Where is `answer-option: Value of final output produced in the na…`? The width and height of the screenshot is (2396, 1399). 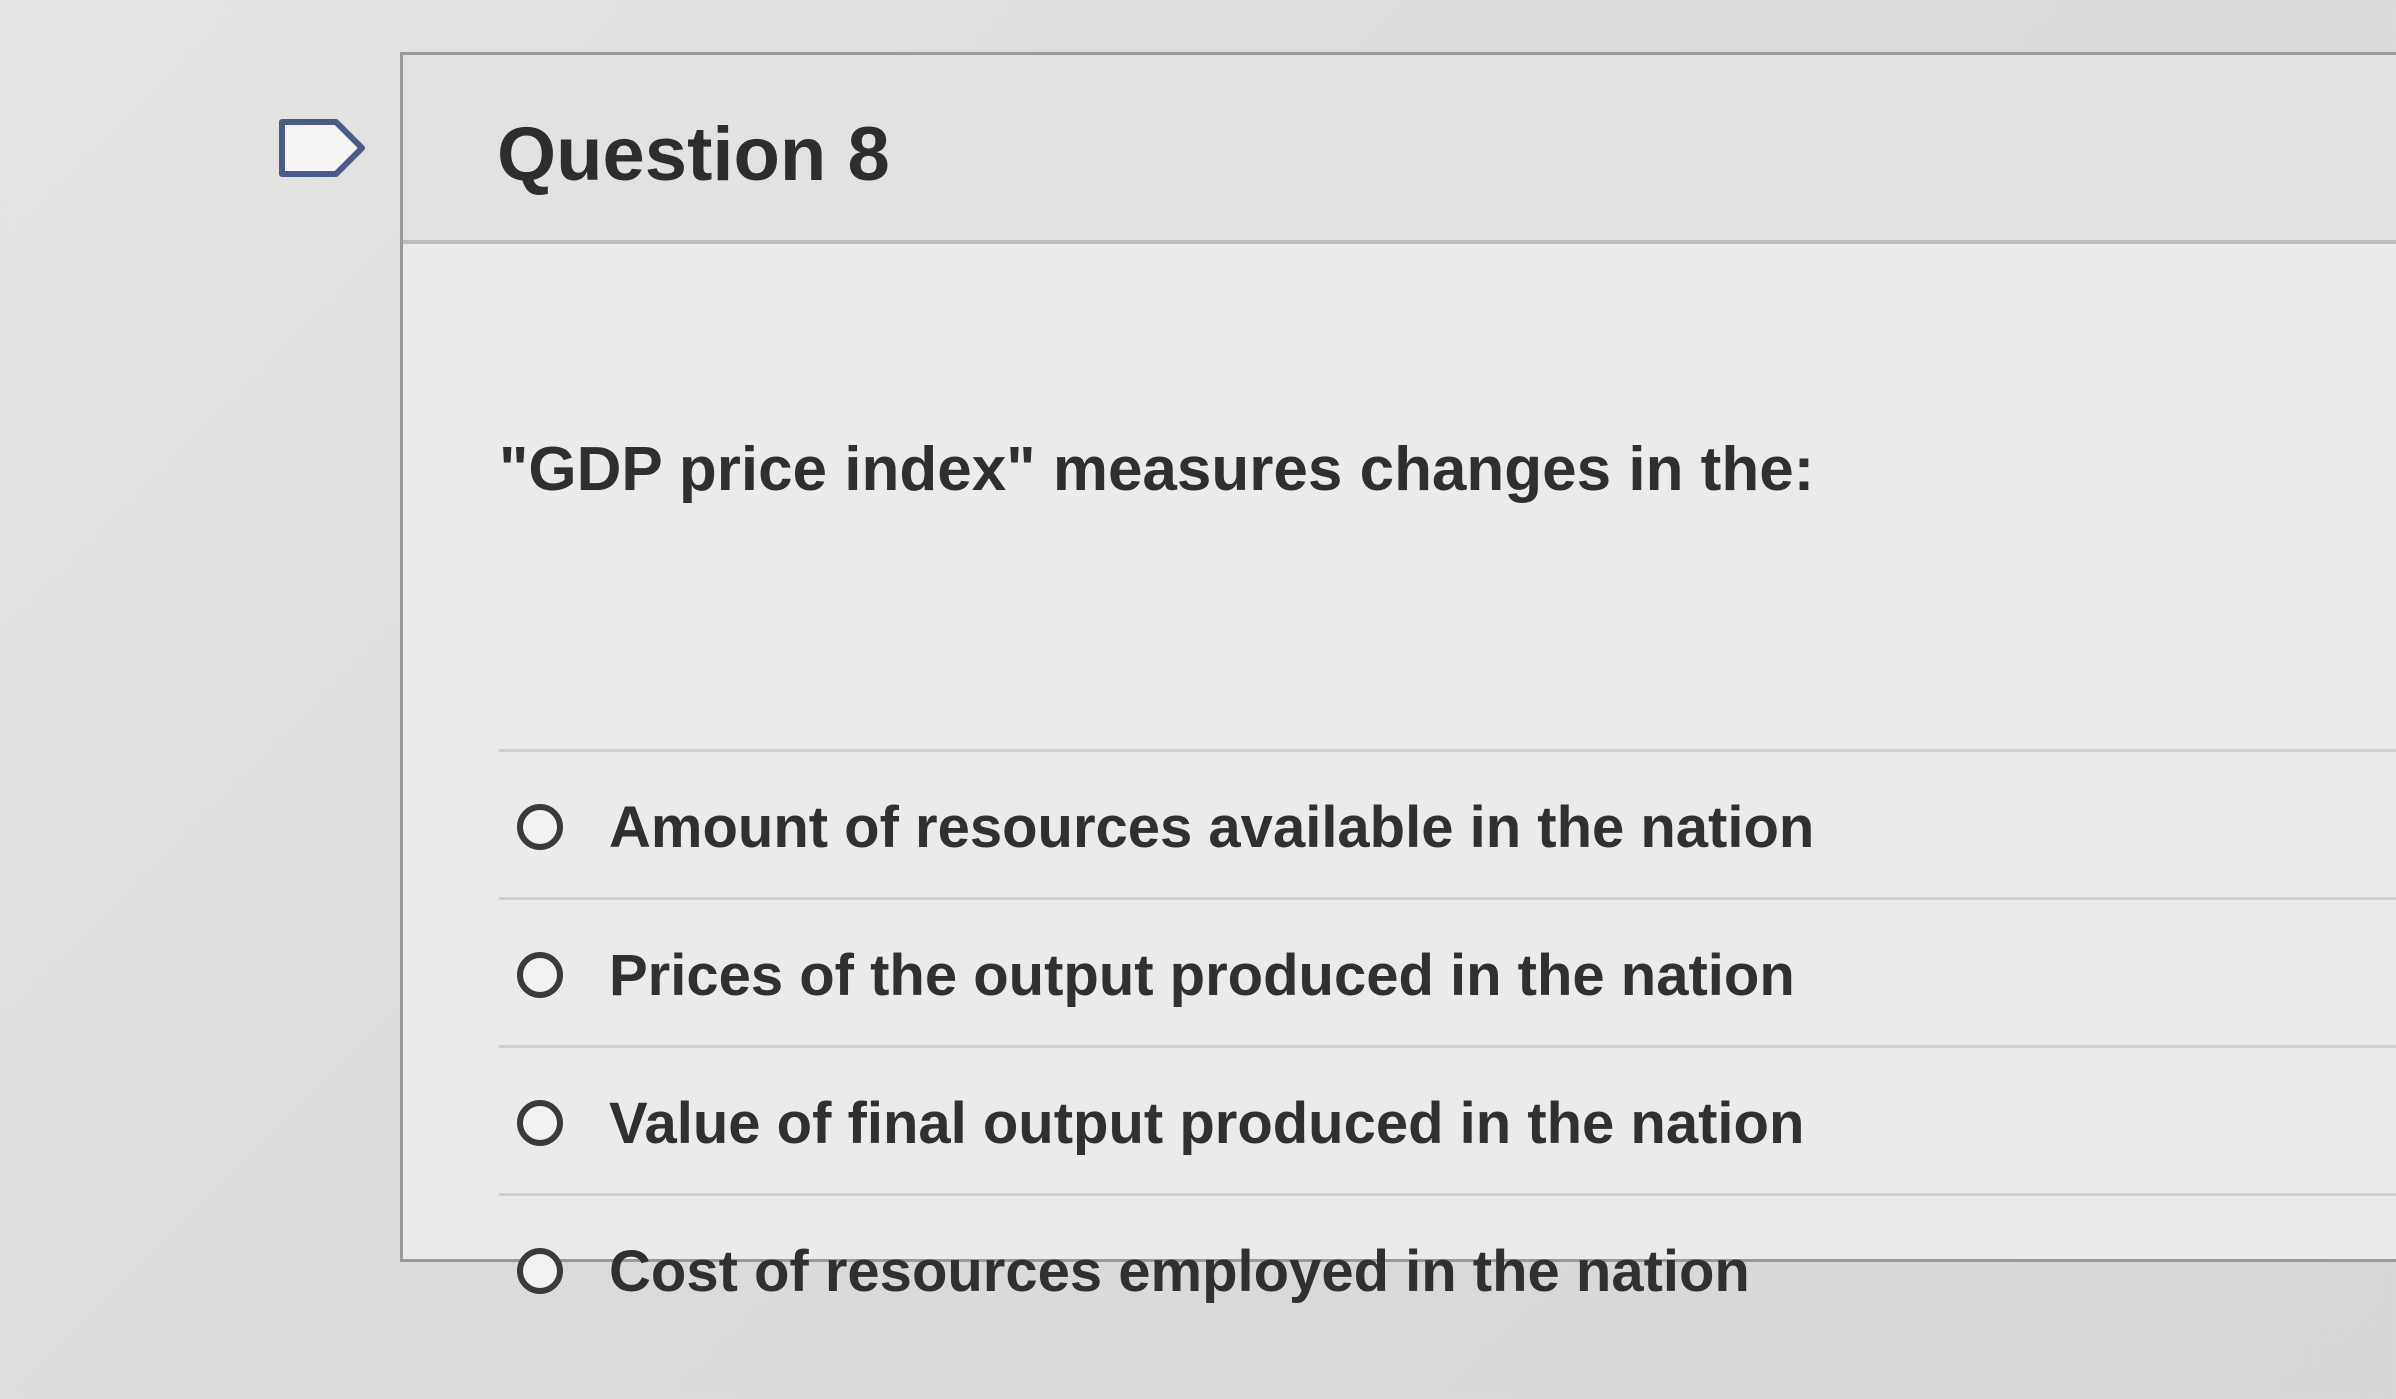 answer-option: Value of final output produced in the na… is located at coordinates (1447, 1122).